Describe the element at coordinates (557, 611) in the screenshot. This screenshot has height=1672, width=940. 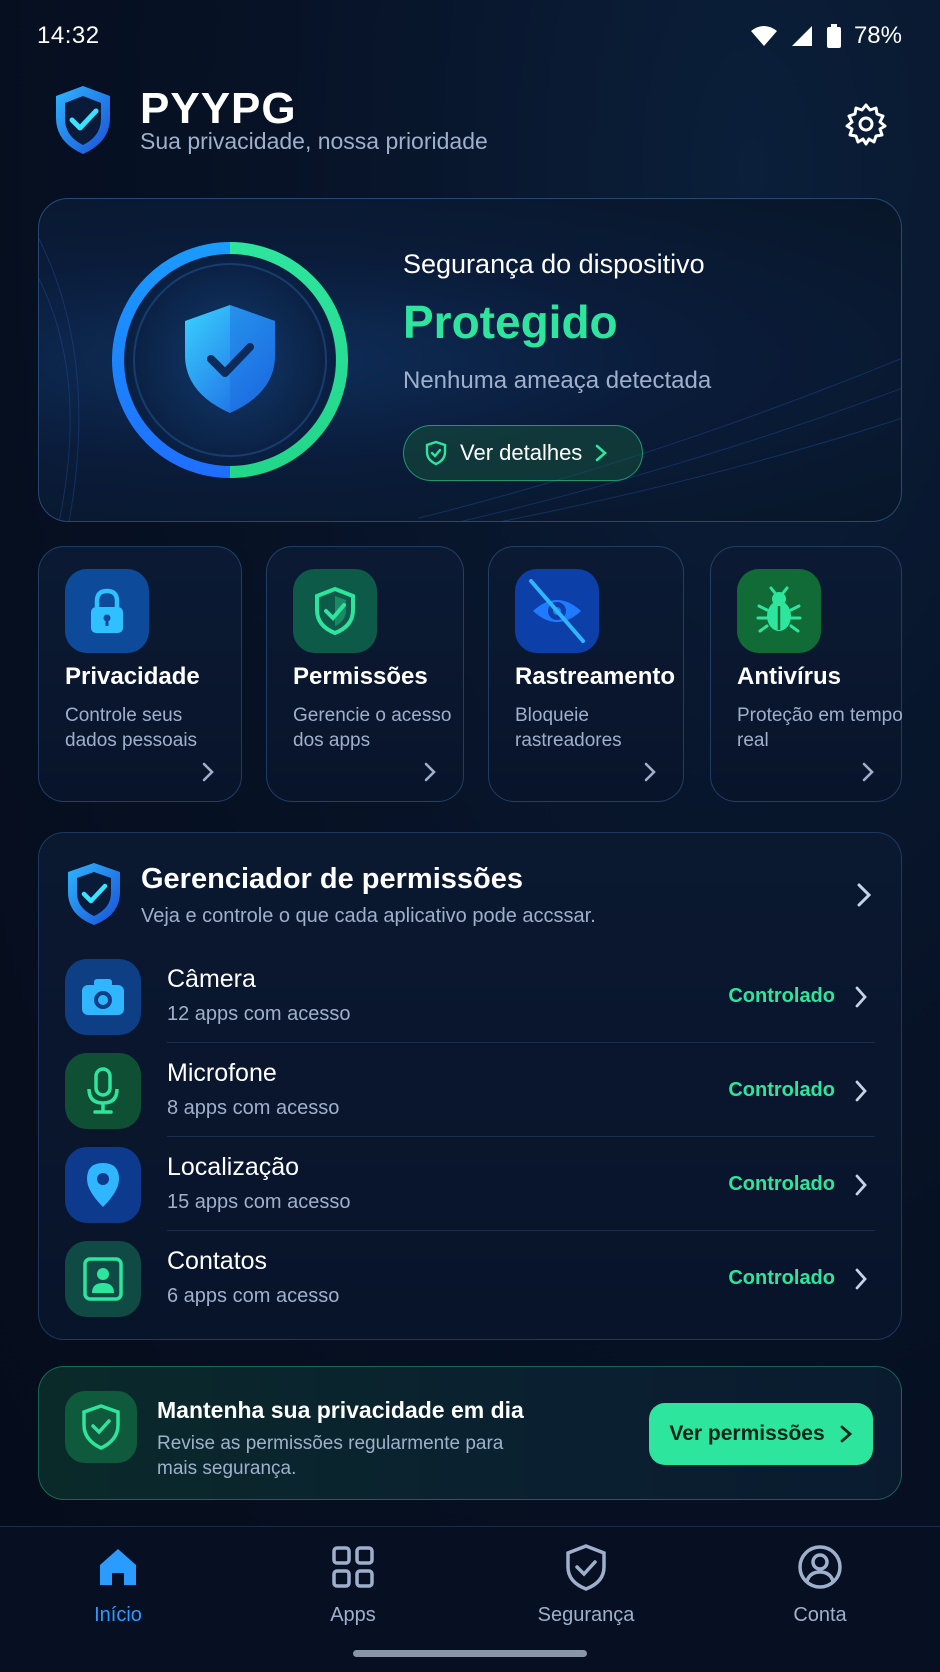
I see `eye-off-icon` at that location.